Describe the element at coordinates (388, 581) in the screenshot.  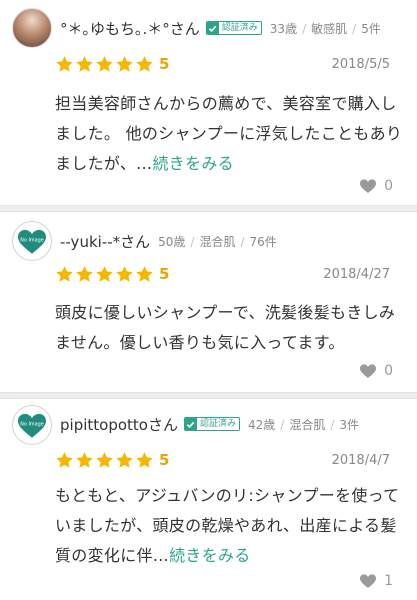
I see `like-count: 1` at that location.